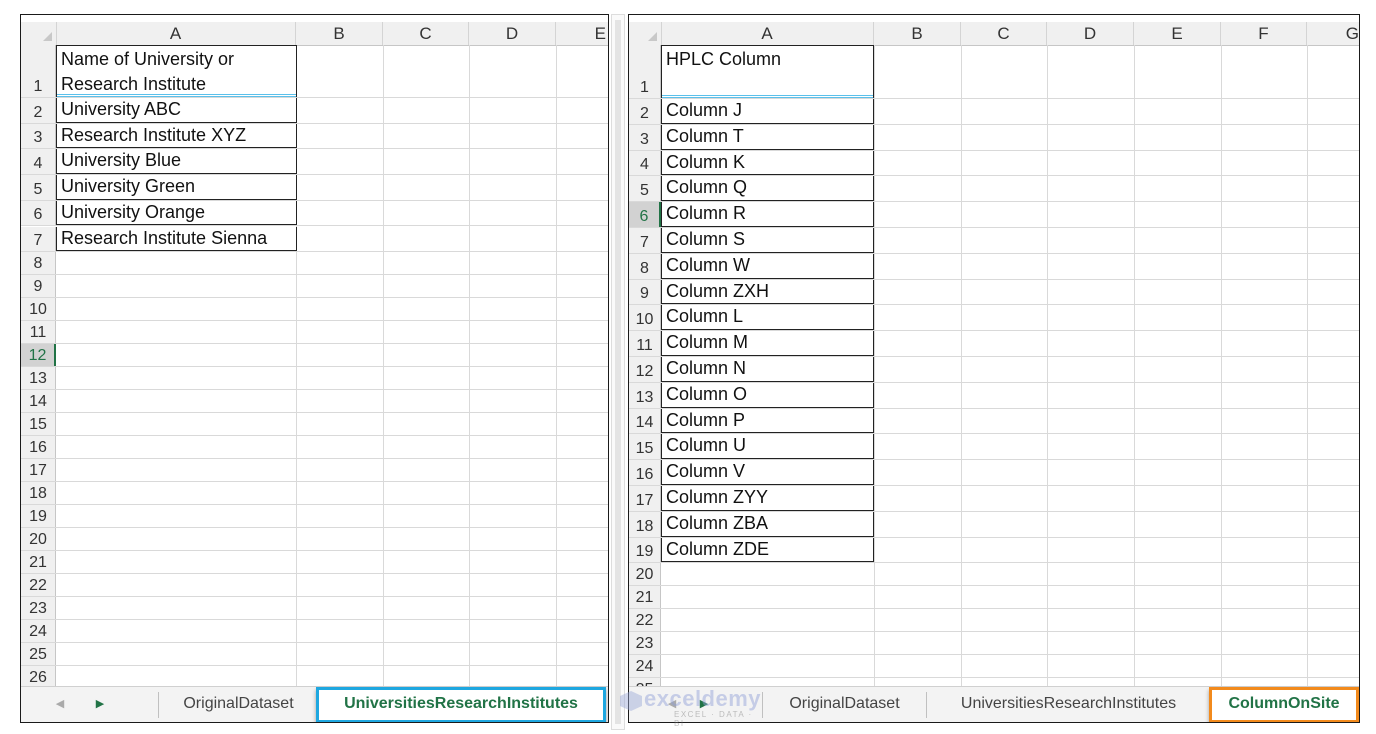 This screenshot has height=734, width=1376. What do you see at coordinates (767, 524) in the screenshot?
I see `data-cell: Column ZBA` at bounding box center [767, 524].